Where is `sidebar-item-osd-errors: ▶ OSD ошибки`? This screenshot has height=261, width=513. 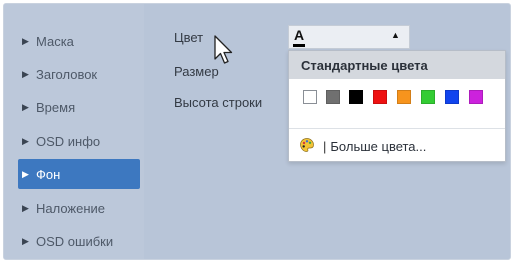
sidebar-item-osd-errors: ▶ OSD ошибки is located at coordinates (79, 241).